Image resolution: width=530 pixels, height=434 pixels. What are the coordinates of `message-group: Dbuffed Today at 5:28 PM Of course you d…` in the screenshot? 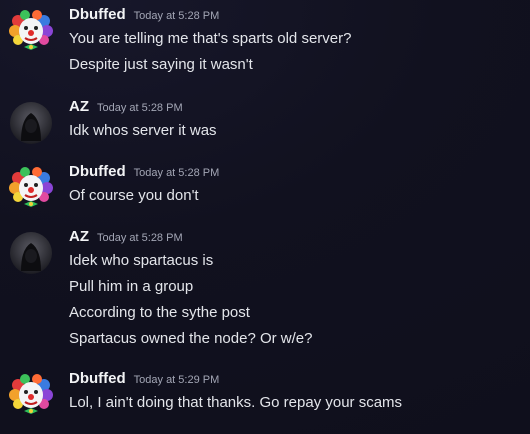 It's located at (265, 185).